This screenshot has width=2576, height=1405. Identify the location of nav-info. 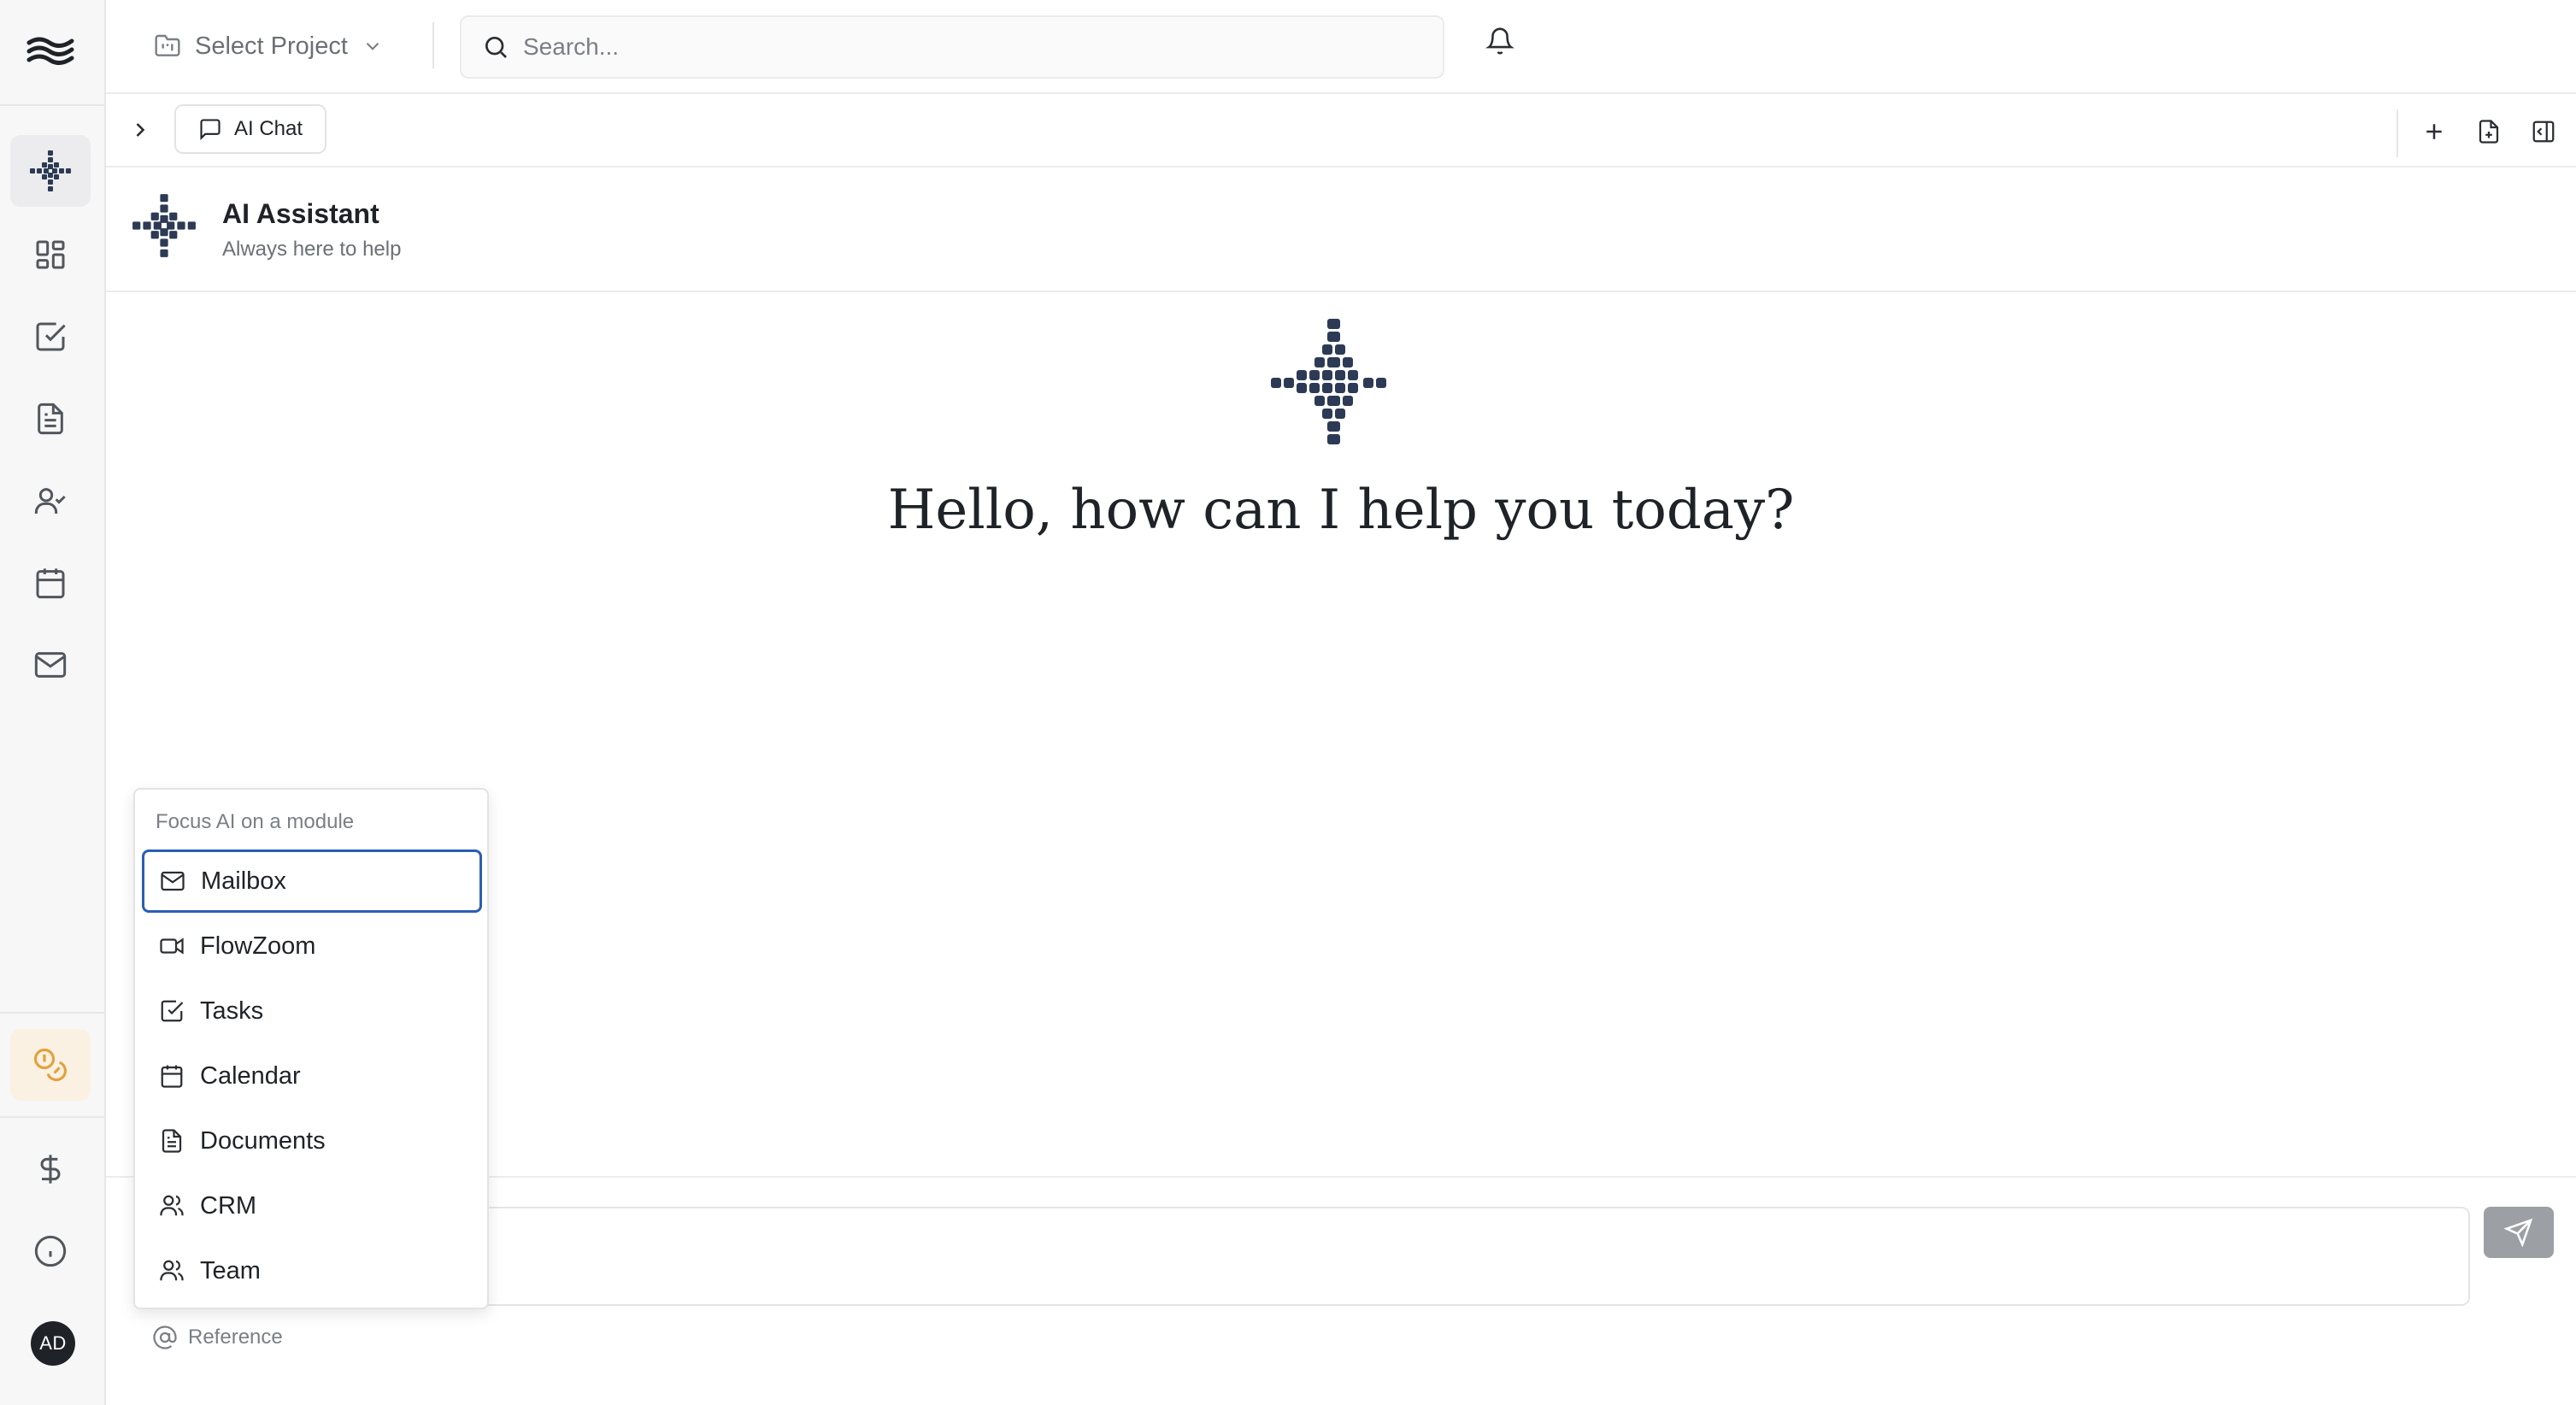
(50, 1251).